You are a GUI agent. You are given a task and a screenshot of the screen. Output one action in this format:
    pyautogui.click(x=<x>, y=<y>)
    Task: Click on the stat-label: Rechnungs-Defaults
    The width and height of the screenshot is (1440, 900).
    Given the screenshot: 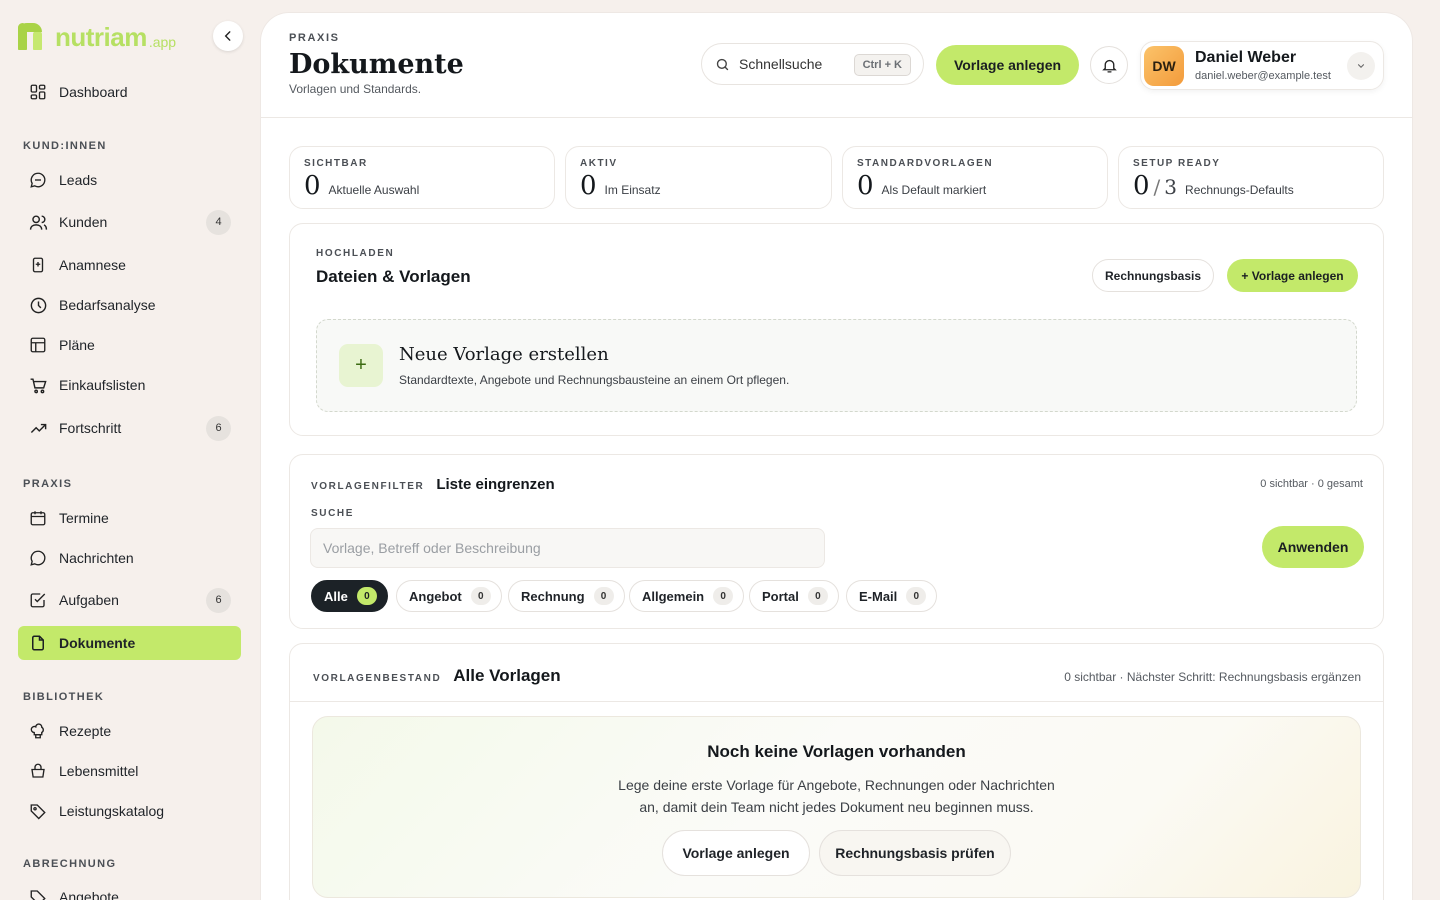 What is the action you would take?
    pyautogui.click(x=1239, y=190)
    